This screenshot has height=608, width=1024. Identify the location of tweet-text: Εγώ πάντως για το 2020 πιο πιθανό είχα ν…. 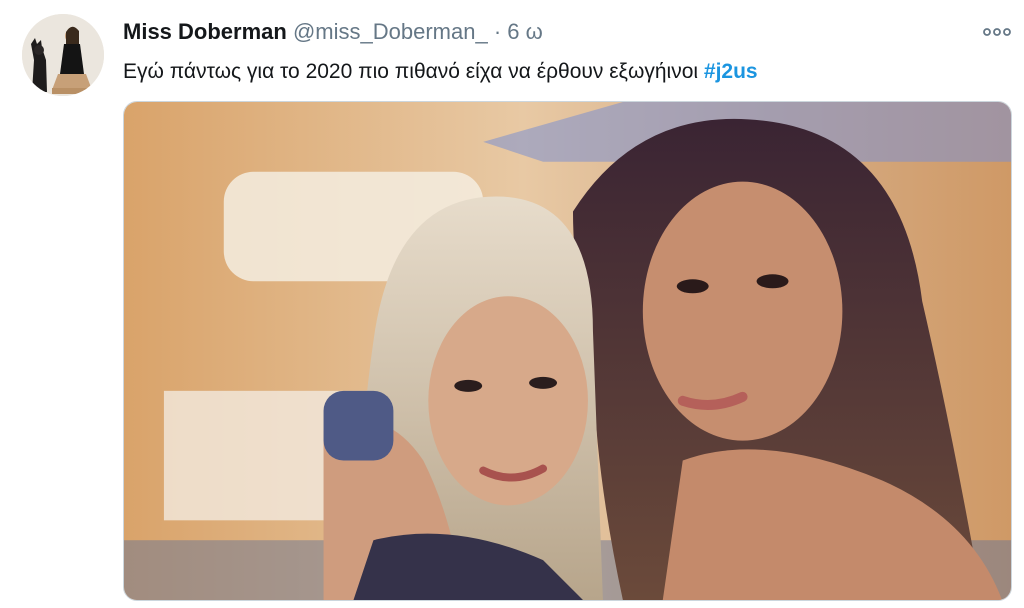
(440, 72).